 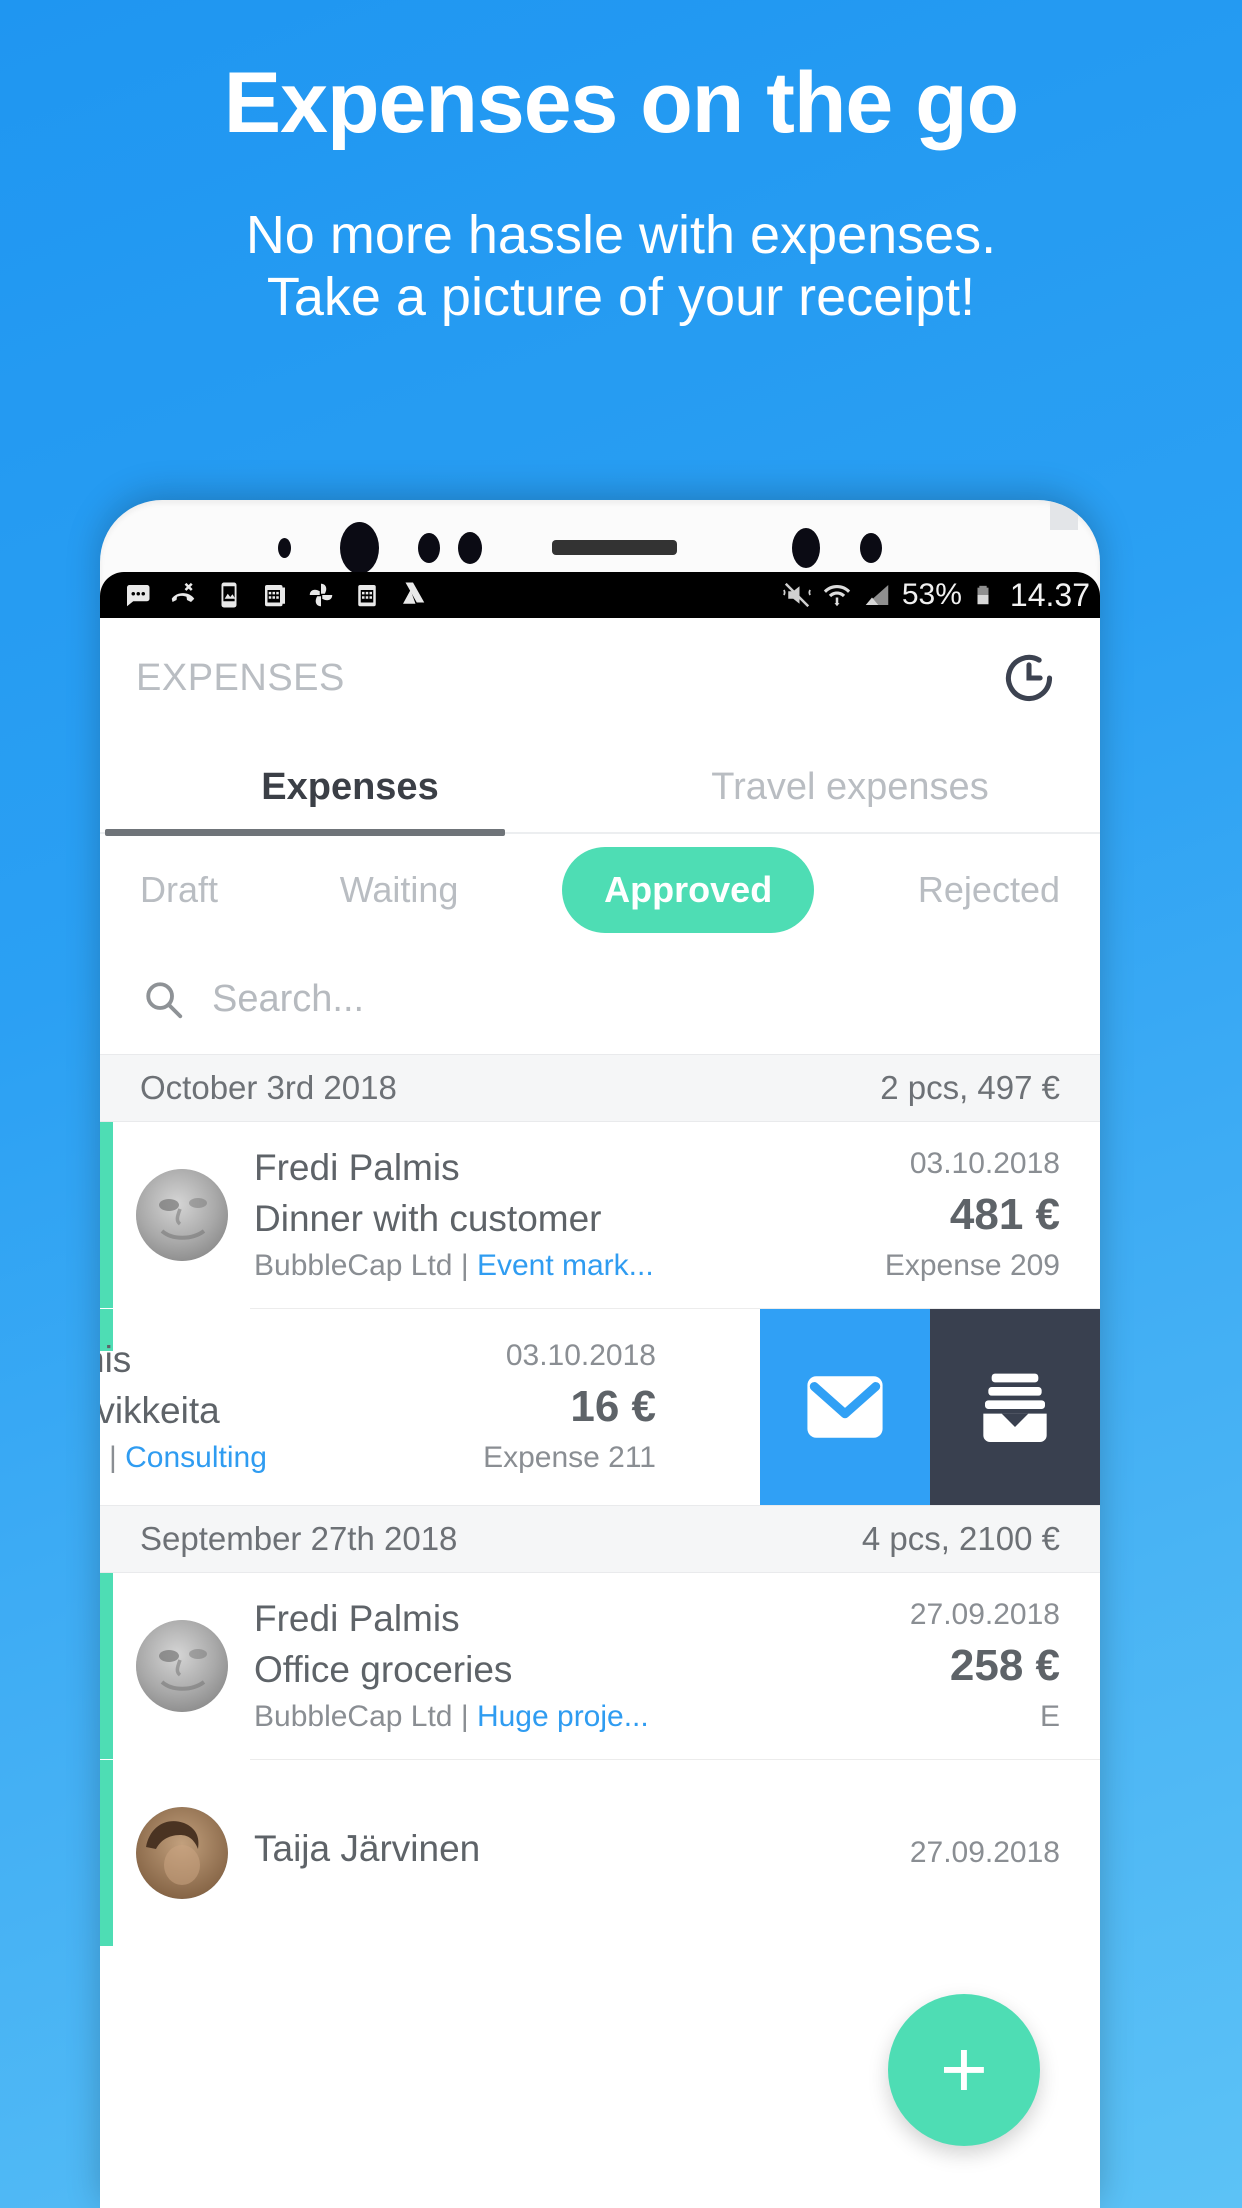 What do you see at coordinates (1049, 1716) in the screenshot?
I see `row-expense-number: E` at bounding box center [1049, 1716].